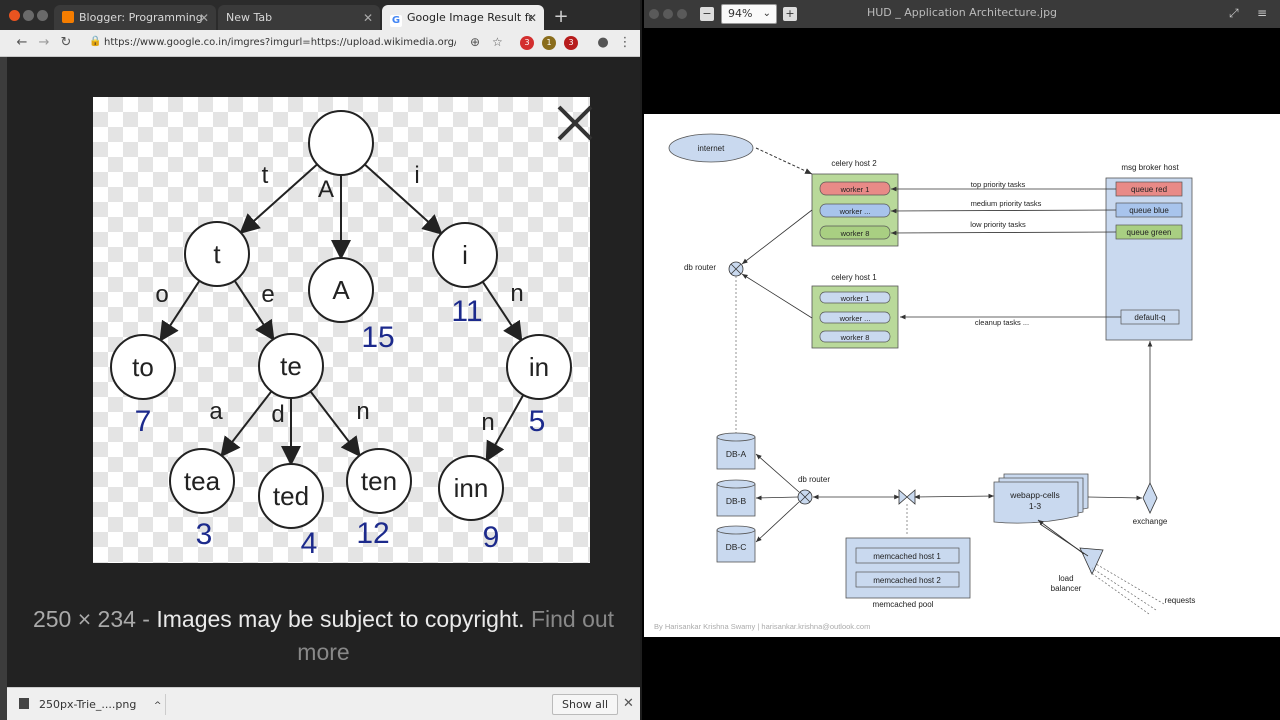 The height and width of the screenshot is (720, 1280). I want to click on trie-node-value: 15, so click(377, 337).